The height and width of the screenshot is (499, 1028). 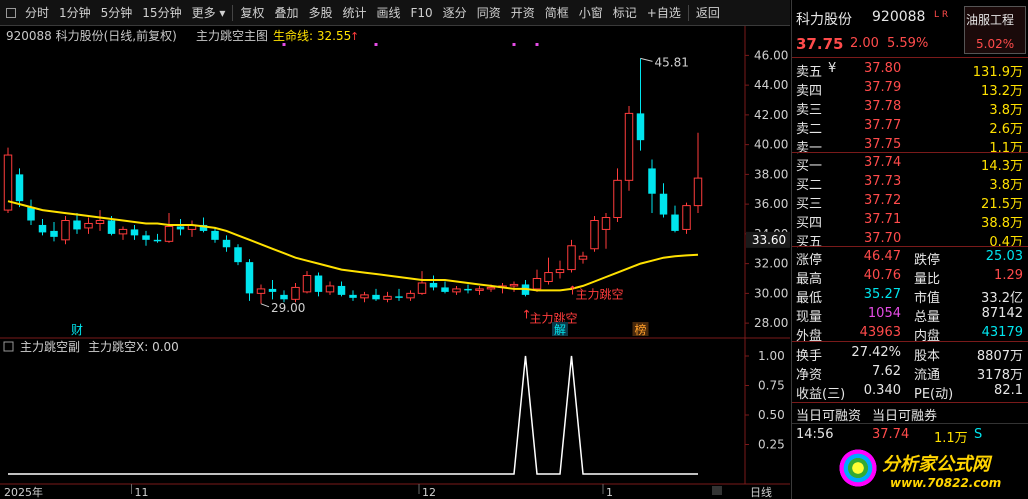 What do you see at coordinates (560, 330) in the screenshot?
I see `event-marker: 解` at bounding box center [560, 330].